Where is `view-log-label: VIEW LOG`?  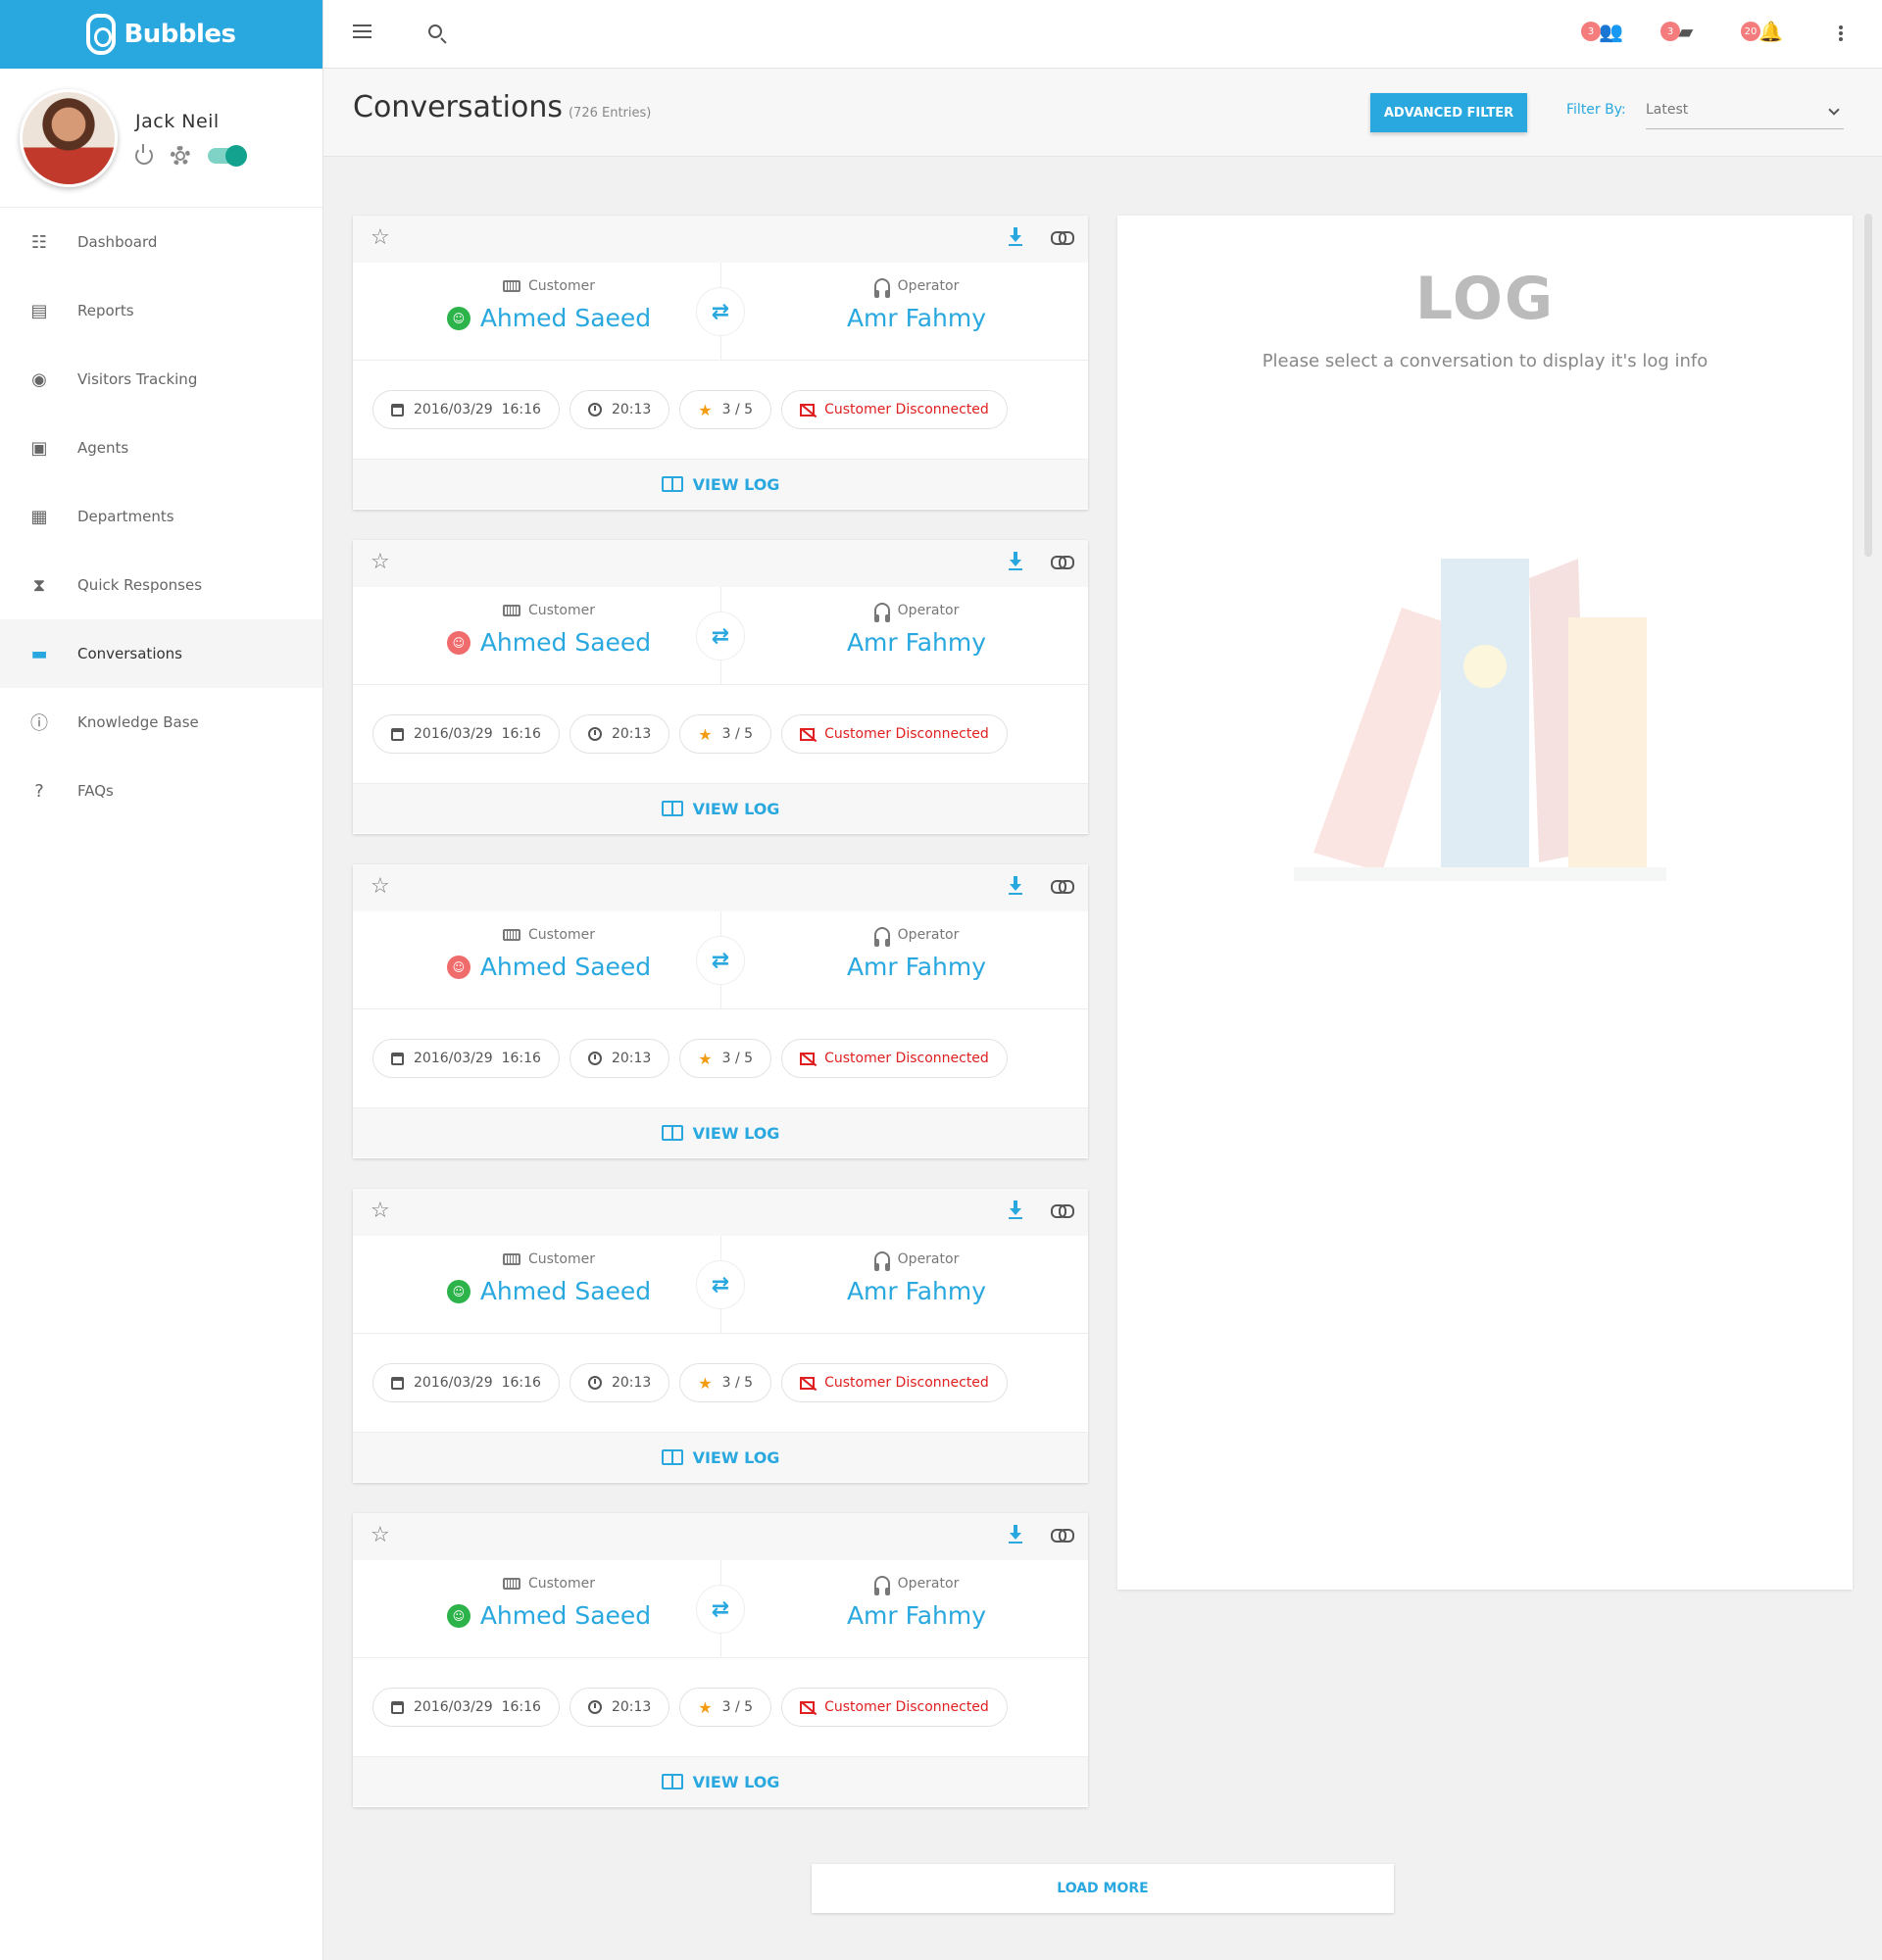 view-log-label: VIEW LOG is located at coordinates (736, 484).